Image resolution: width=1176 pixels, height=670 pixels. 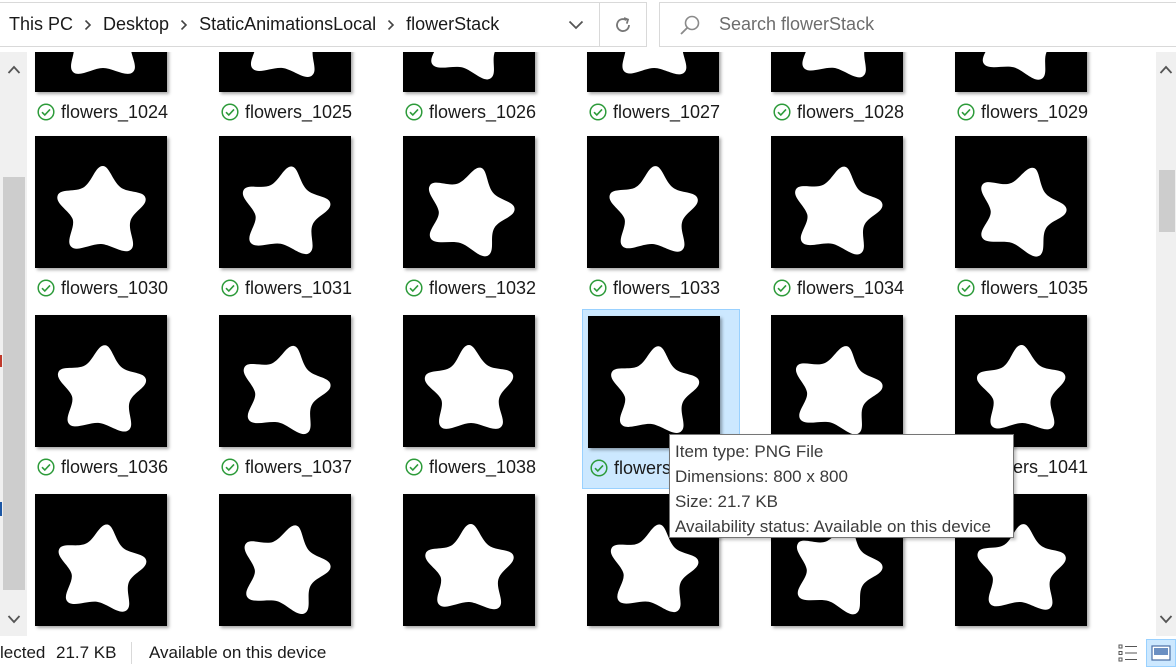 I want to click on file-tile: flowers_1038, so click(x=477, y=399).